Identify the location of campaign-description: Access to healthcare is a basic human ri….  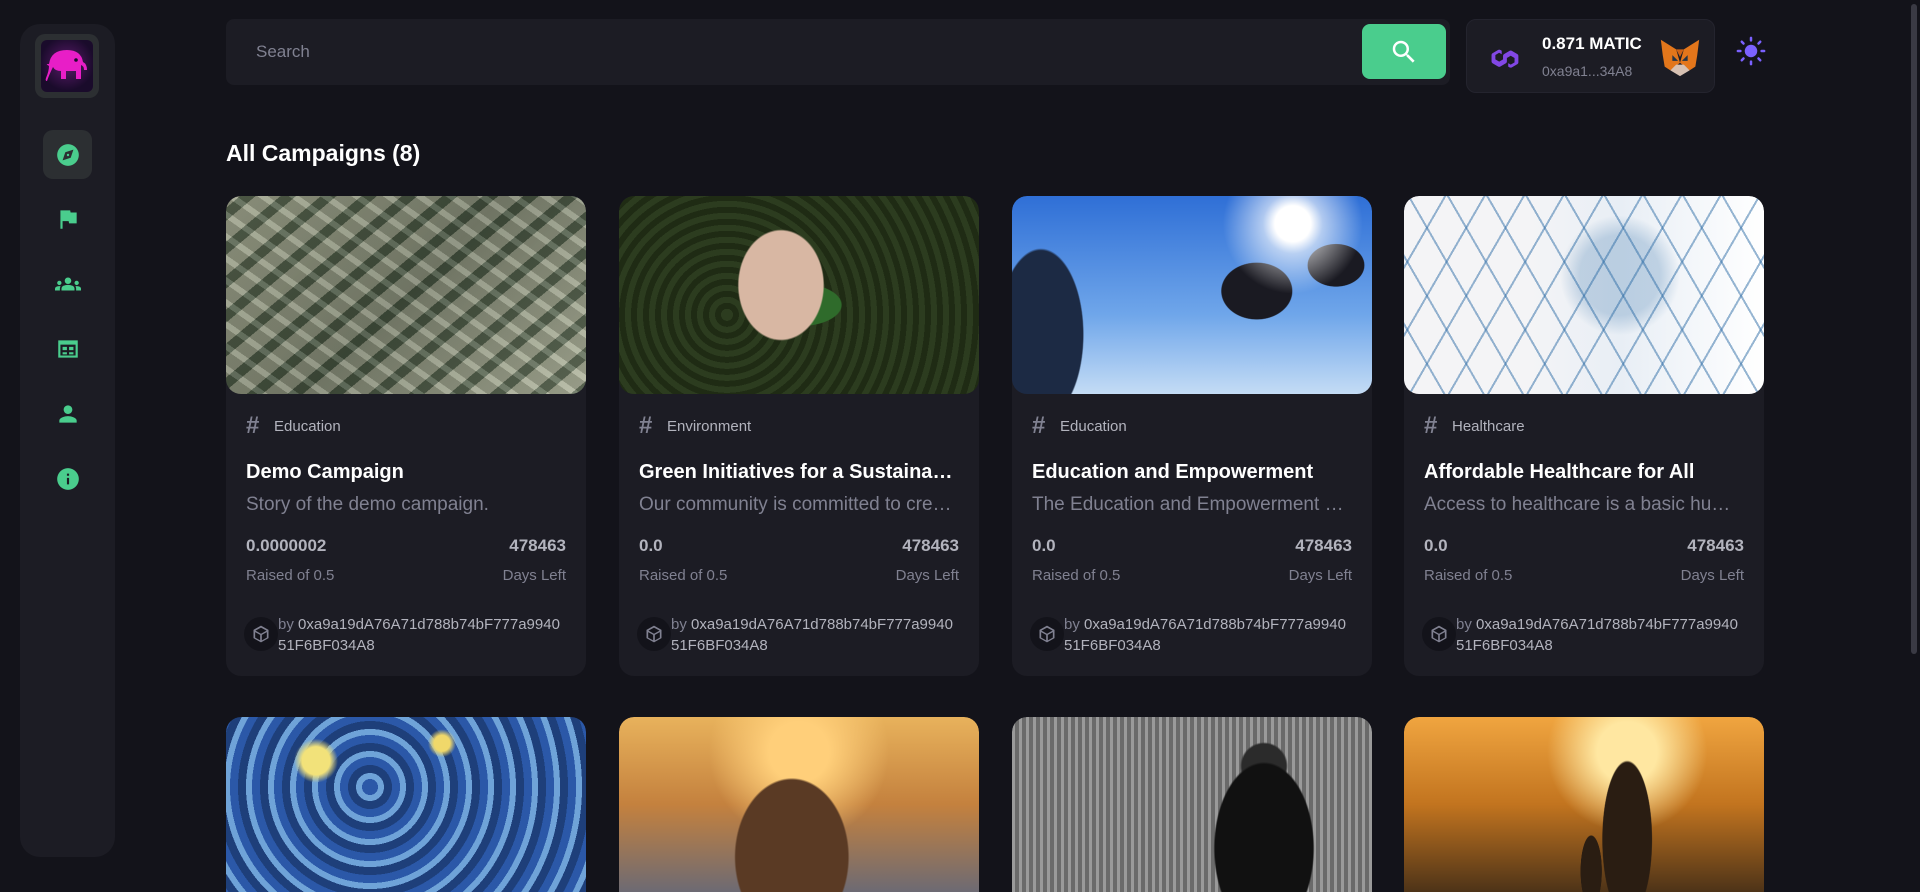
(1584, 504).